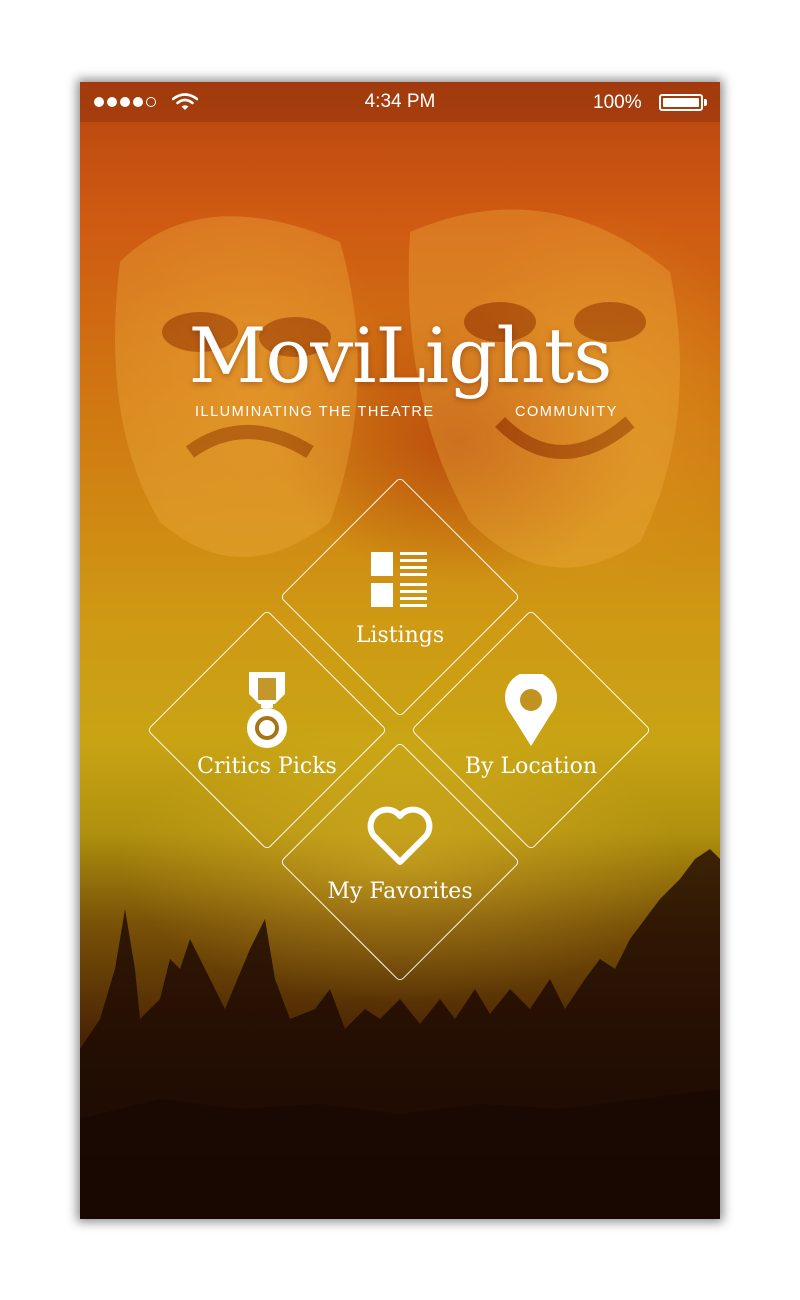  Describe the element at coordinates (531, 710) in the screenshot. I see `map-pin-icon` at that location.